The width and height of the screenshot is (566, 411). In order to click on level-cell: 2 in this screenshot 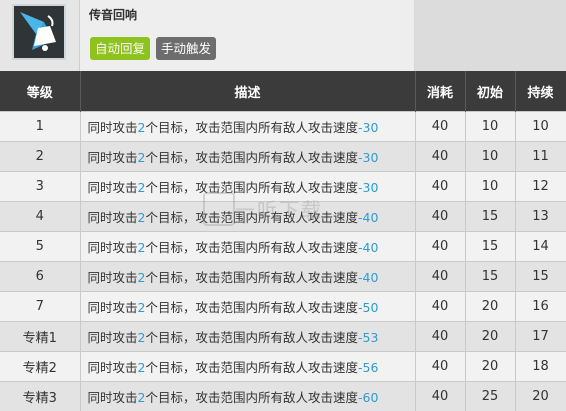, I will do `click(40, 157)`.